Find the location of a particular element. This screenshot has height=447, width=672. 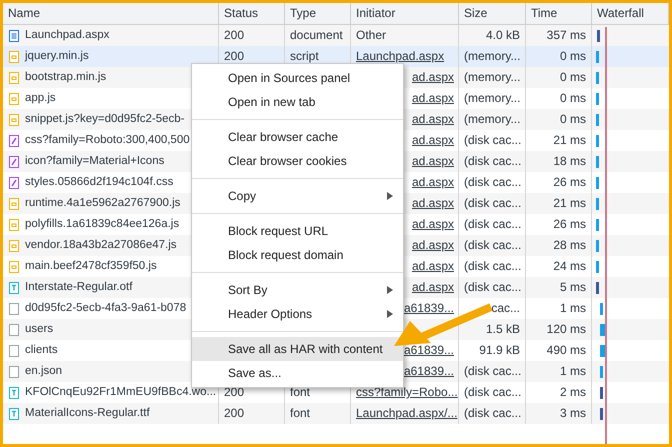

time-text: 490 ms is located at coordinates (566, 350).